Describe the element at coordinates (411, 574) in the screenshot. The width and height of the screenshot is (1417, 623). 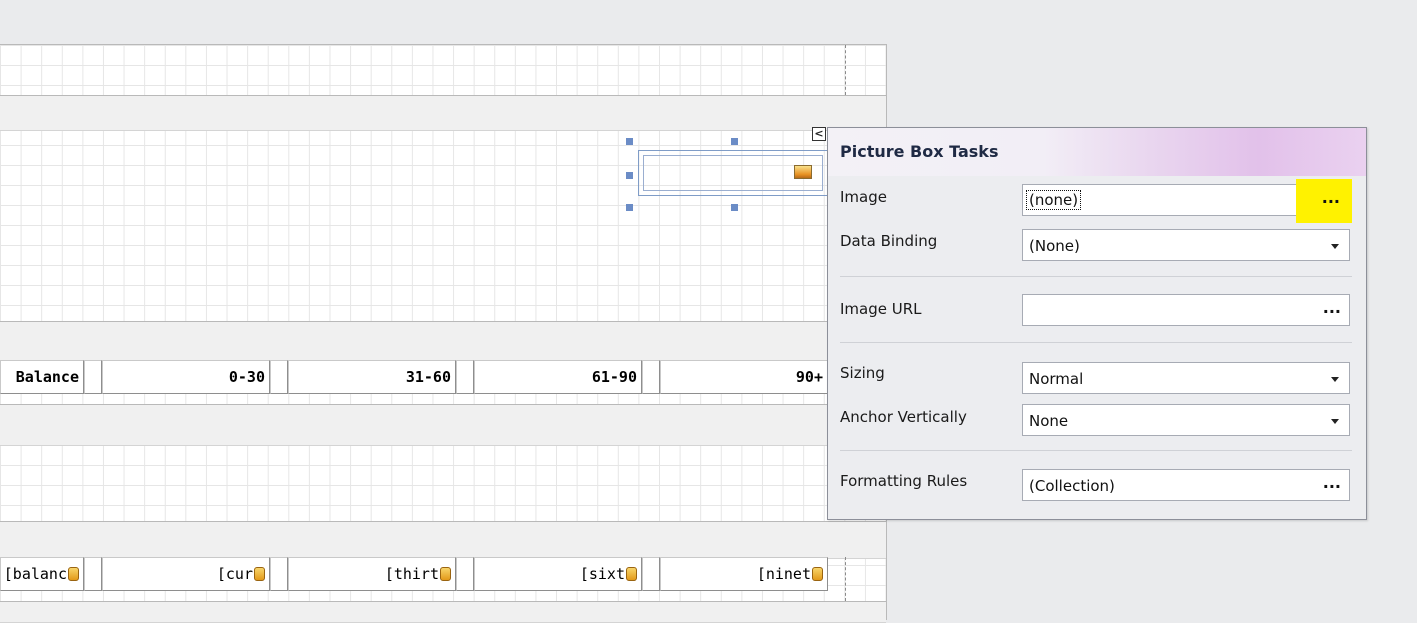
I see `detail-field-text: [thirt` at that location.